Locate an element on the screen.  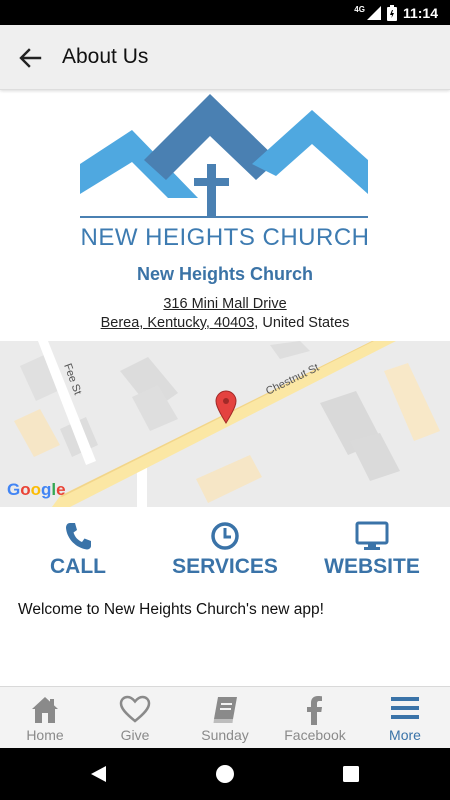
action-row: CALL SERVICES WEBSITE is located at coordinates (225, 553).